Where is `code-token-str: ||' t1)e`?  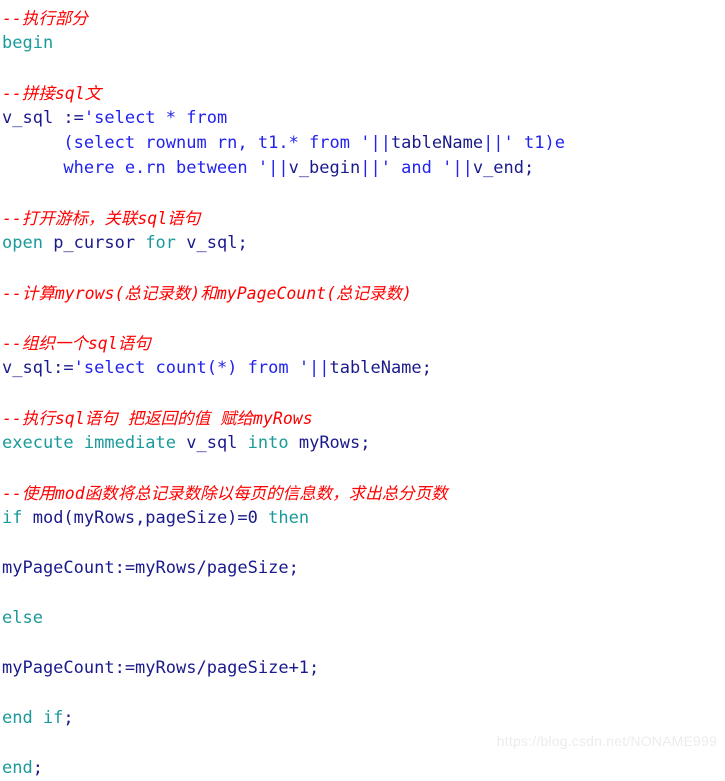 code-token-str: ||' t1)e is located at coordinates (524, 143).